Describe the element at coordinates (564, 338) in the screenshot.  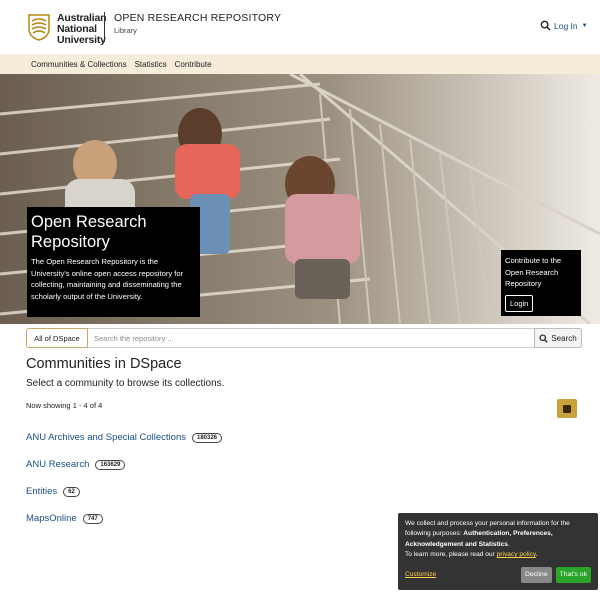
I see `search-button-label: Search` at that location.